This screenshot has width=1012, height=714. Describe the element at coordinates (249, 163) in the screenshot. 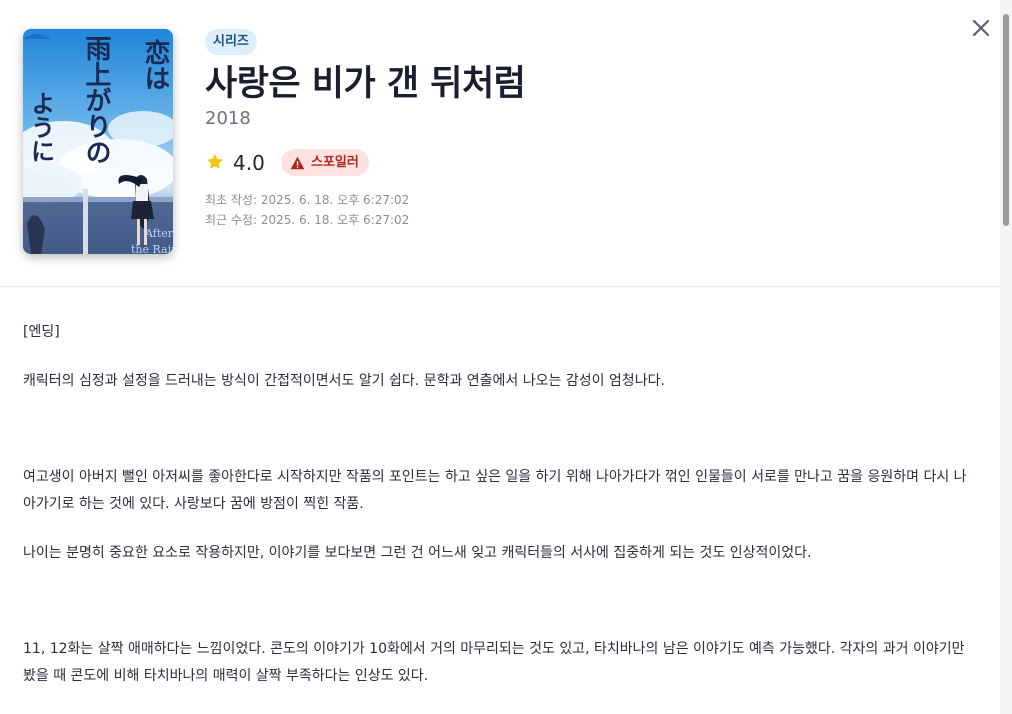

I see `rating-value: 4.0` at that location.